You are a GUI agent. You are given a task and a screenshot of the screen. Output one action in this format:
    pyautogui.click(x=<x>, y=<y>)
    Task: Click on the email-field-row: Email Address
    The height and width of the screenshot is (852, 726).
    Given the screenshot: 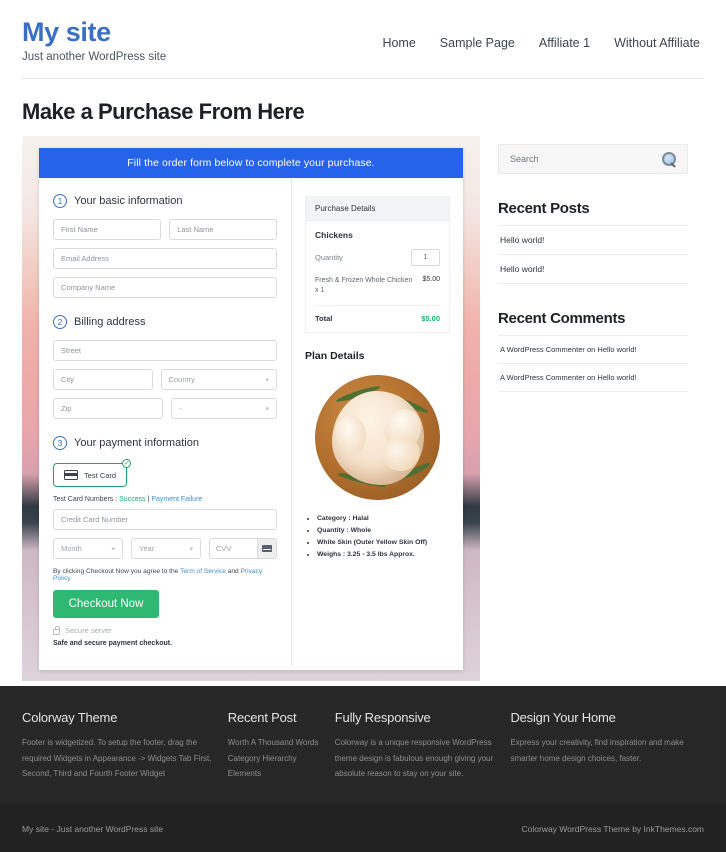 What is the action you would take?
    pyautogui.click(x=165, y=258)
    